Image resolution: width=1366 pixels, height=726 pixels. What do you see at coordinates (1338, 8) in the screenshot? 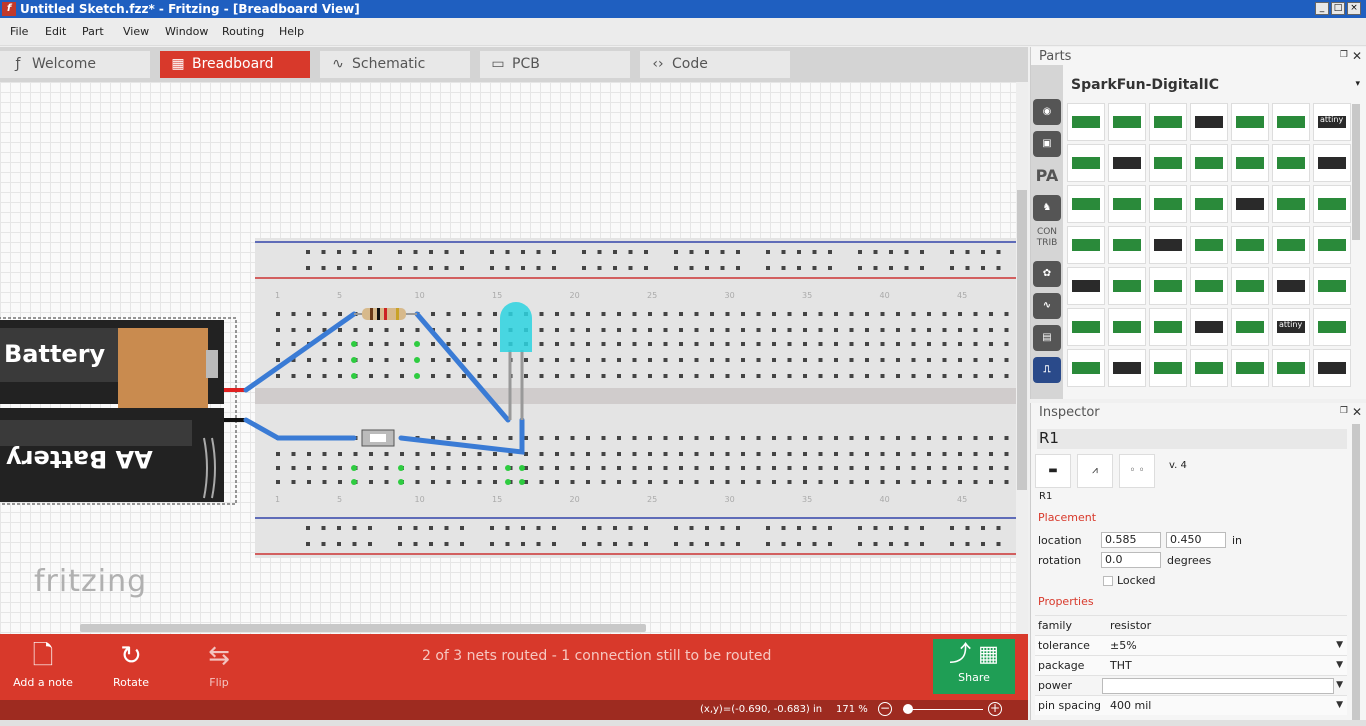
I see `maximize-button: □` at bounding box center [1338, 8].